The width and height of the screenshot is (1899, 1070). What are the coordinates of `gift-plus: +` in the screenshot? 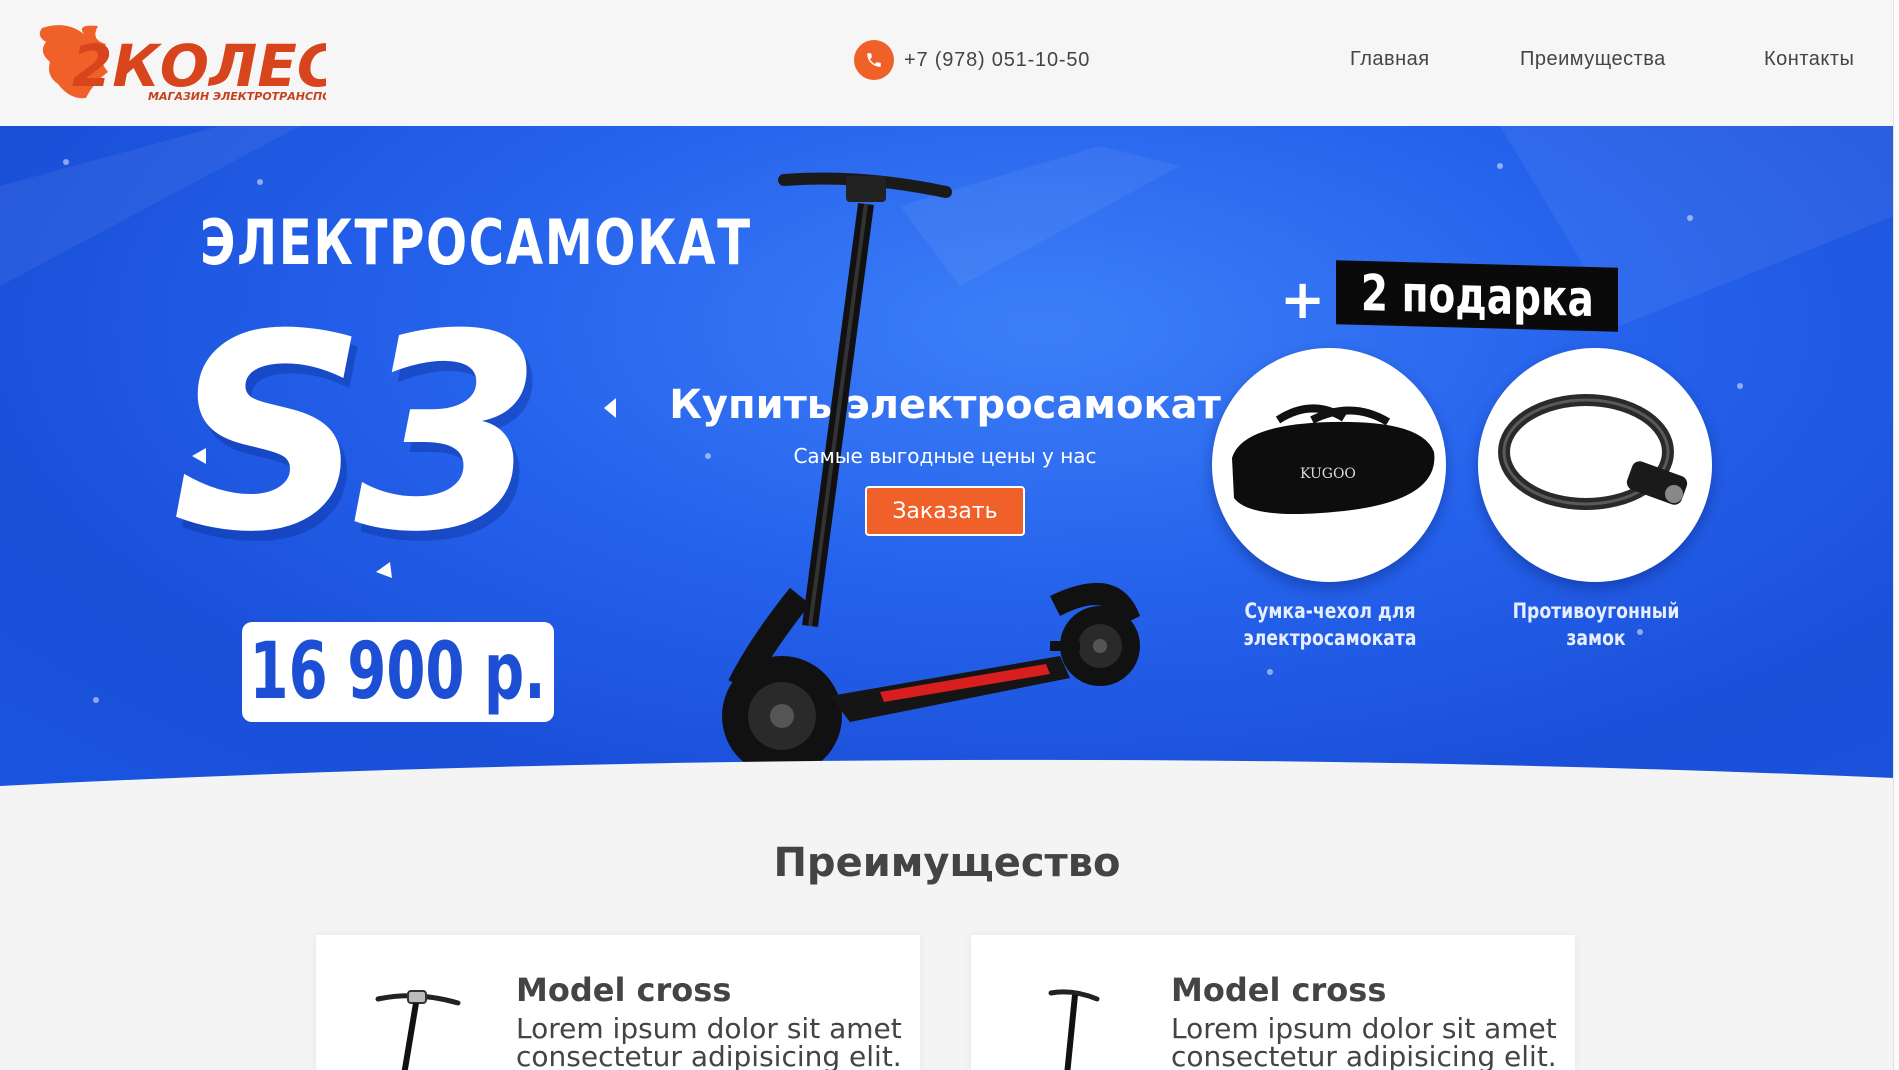 It's located at (1303, 299).